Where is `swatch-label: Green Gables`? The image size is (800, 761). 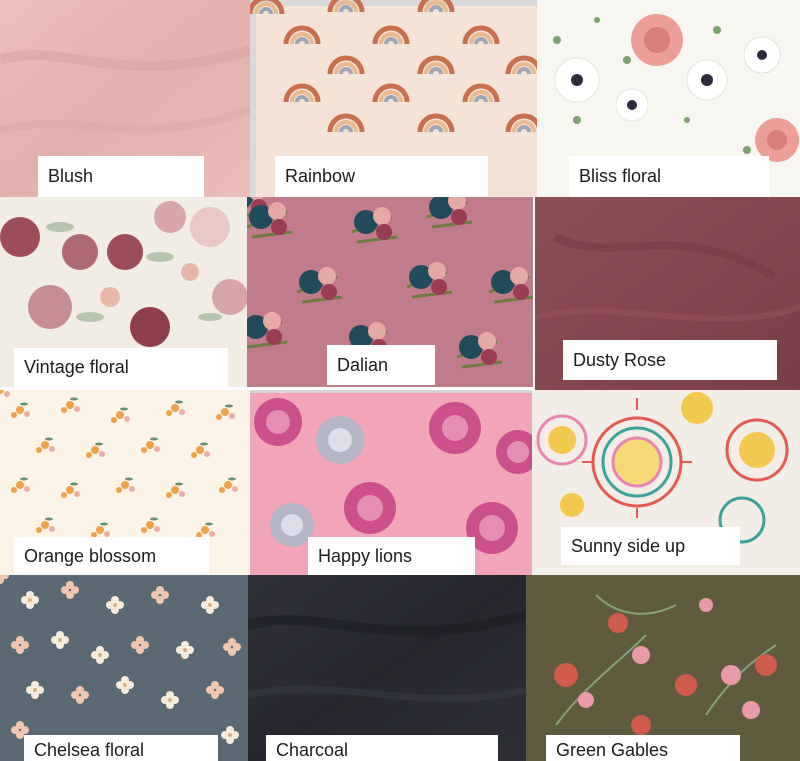 swatch-label: Green Gables is located at coordinates (643, 748).